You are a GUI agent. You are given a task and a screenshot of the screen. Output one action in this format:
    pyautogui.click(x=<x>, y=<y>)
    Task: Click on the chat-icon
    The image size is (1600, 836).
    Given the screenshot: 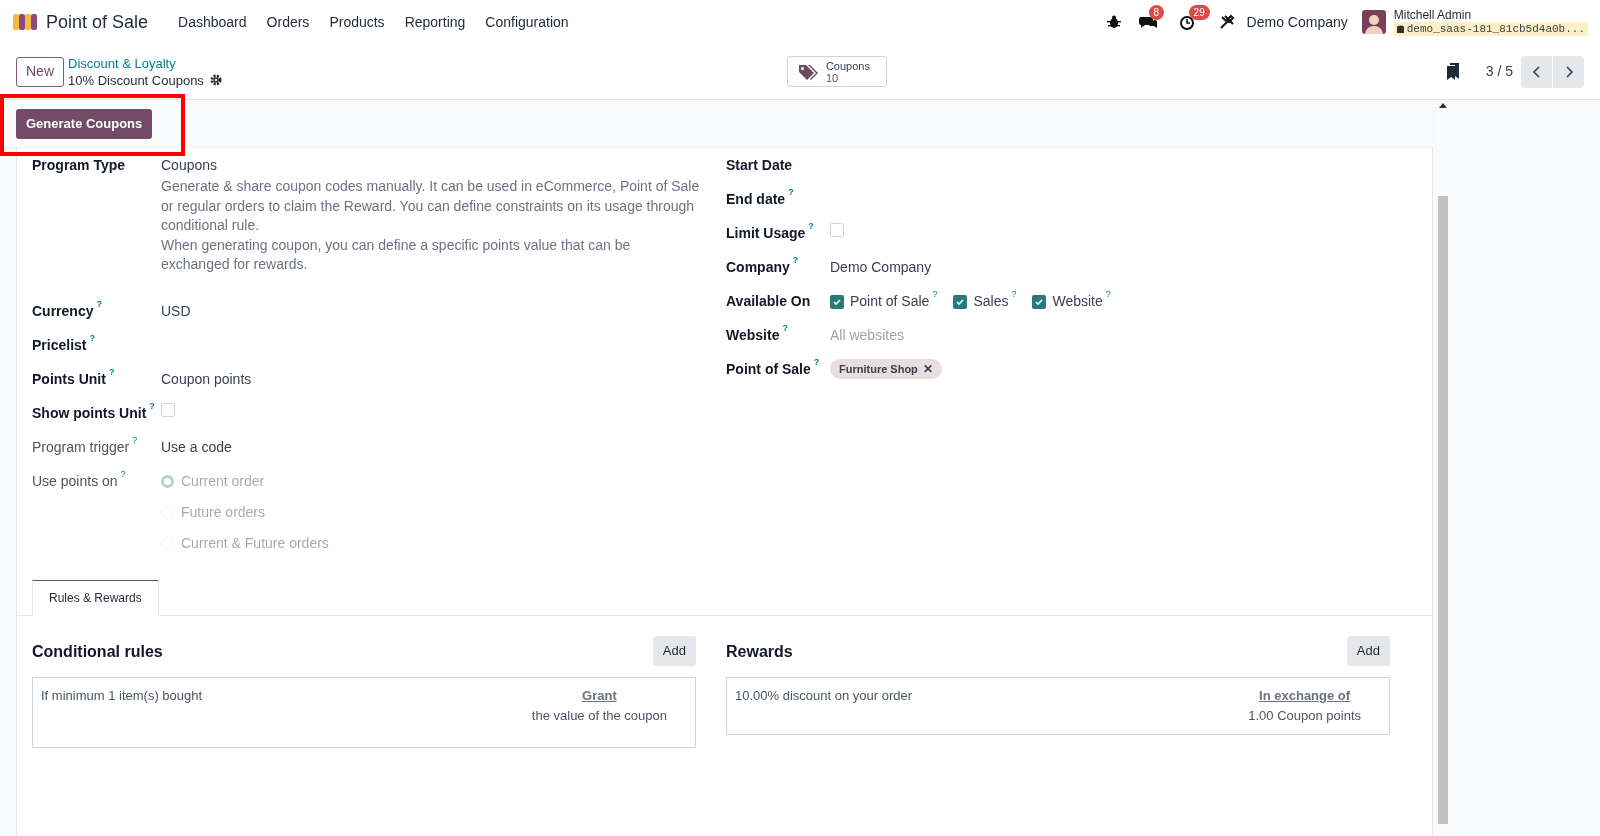 What is the action you would take?
    pyautogui.click(x=1147, y=22)
    